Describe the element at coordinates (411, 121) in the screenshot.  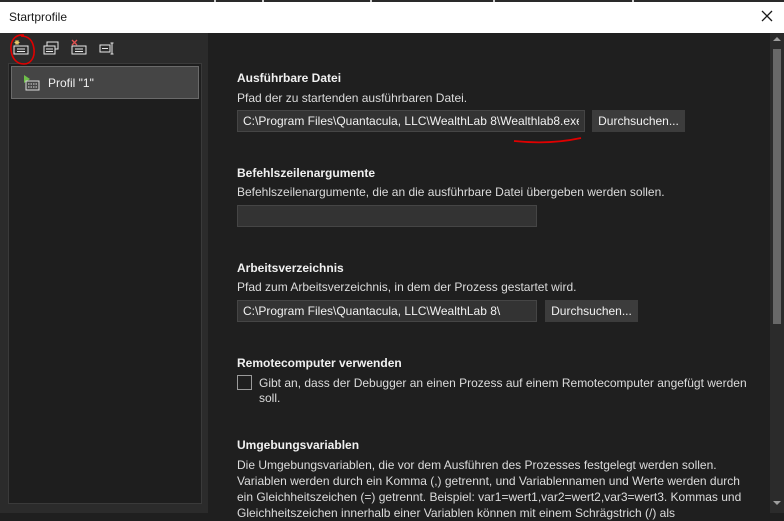
I see `executable-input` at that location.